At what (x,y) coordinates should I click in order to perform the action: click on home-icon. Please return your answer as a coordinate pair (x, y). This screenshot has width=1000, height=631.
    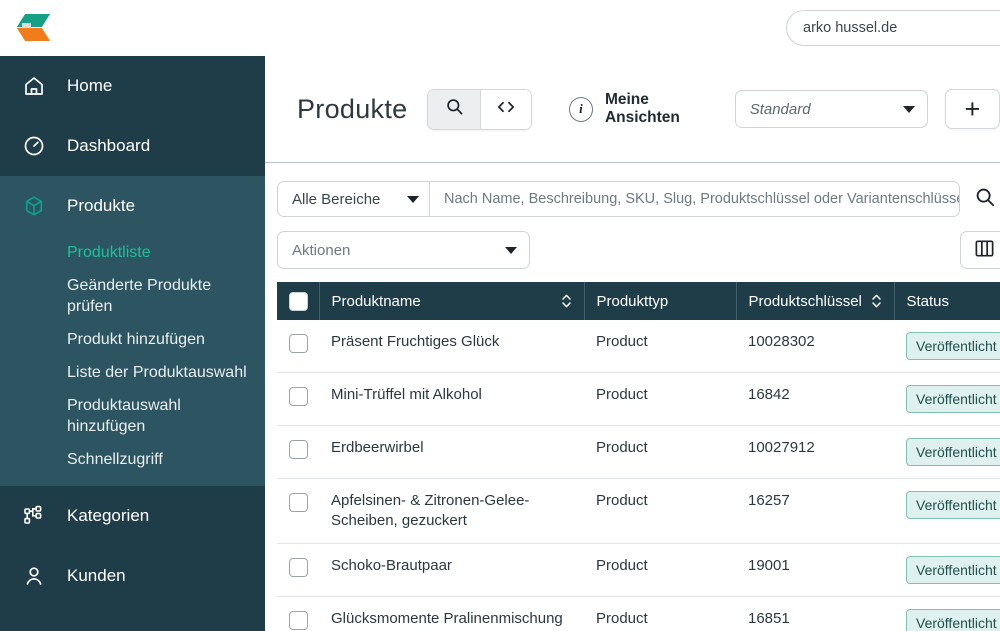
    Looking at the image, I should click on (34, 86).